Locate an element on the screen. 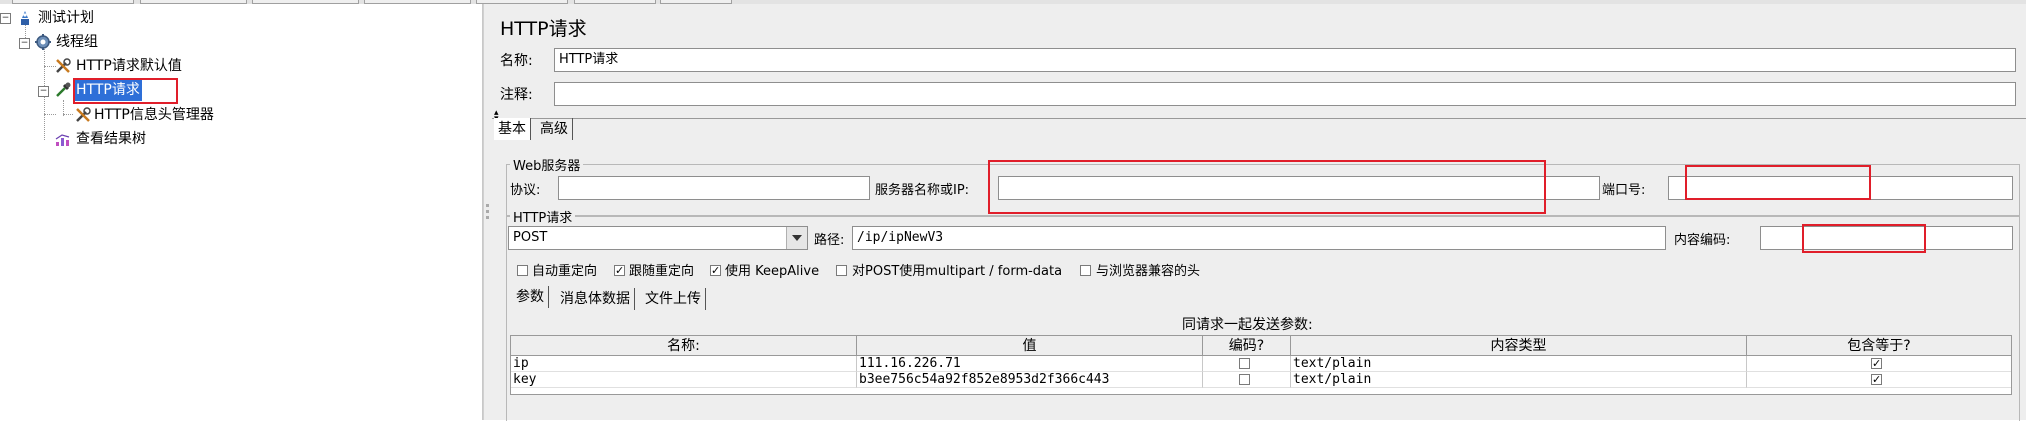 The width and height of the screenshot is (2026, 421). tab-advanced: 高级 is located at coordinates (554, 129).